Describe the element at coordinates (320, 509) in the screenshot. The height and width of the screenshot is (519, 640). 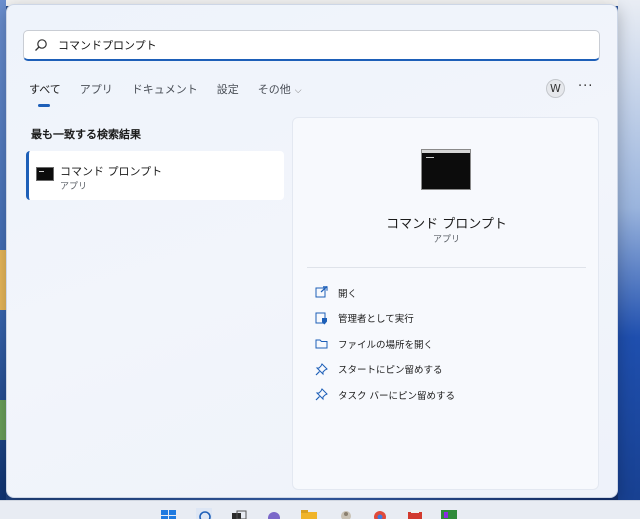
I see `taskbar` at that location.